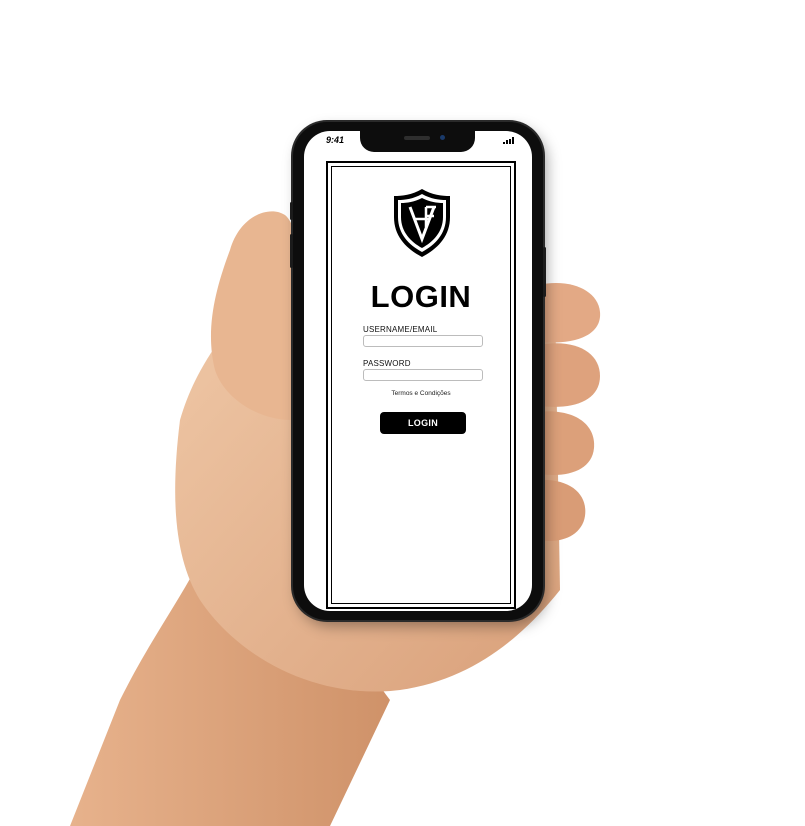  I want to click on mute-switch, so click(291, 211).